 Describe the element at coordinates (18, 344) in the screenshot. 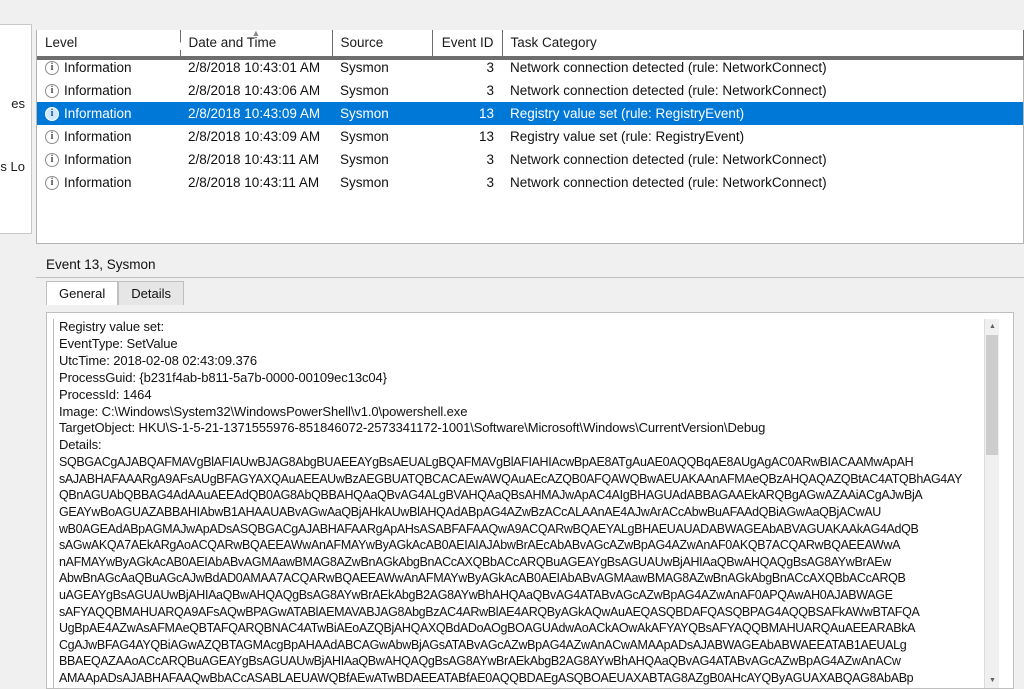

I see `navigation-pane: es es Lo` at that location.